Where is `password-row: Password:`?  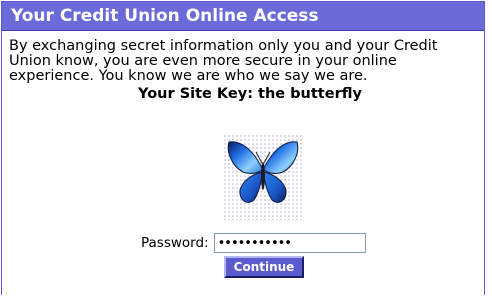
password-row: Password: is located at coordinates (253, 243).